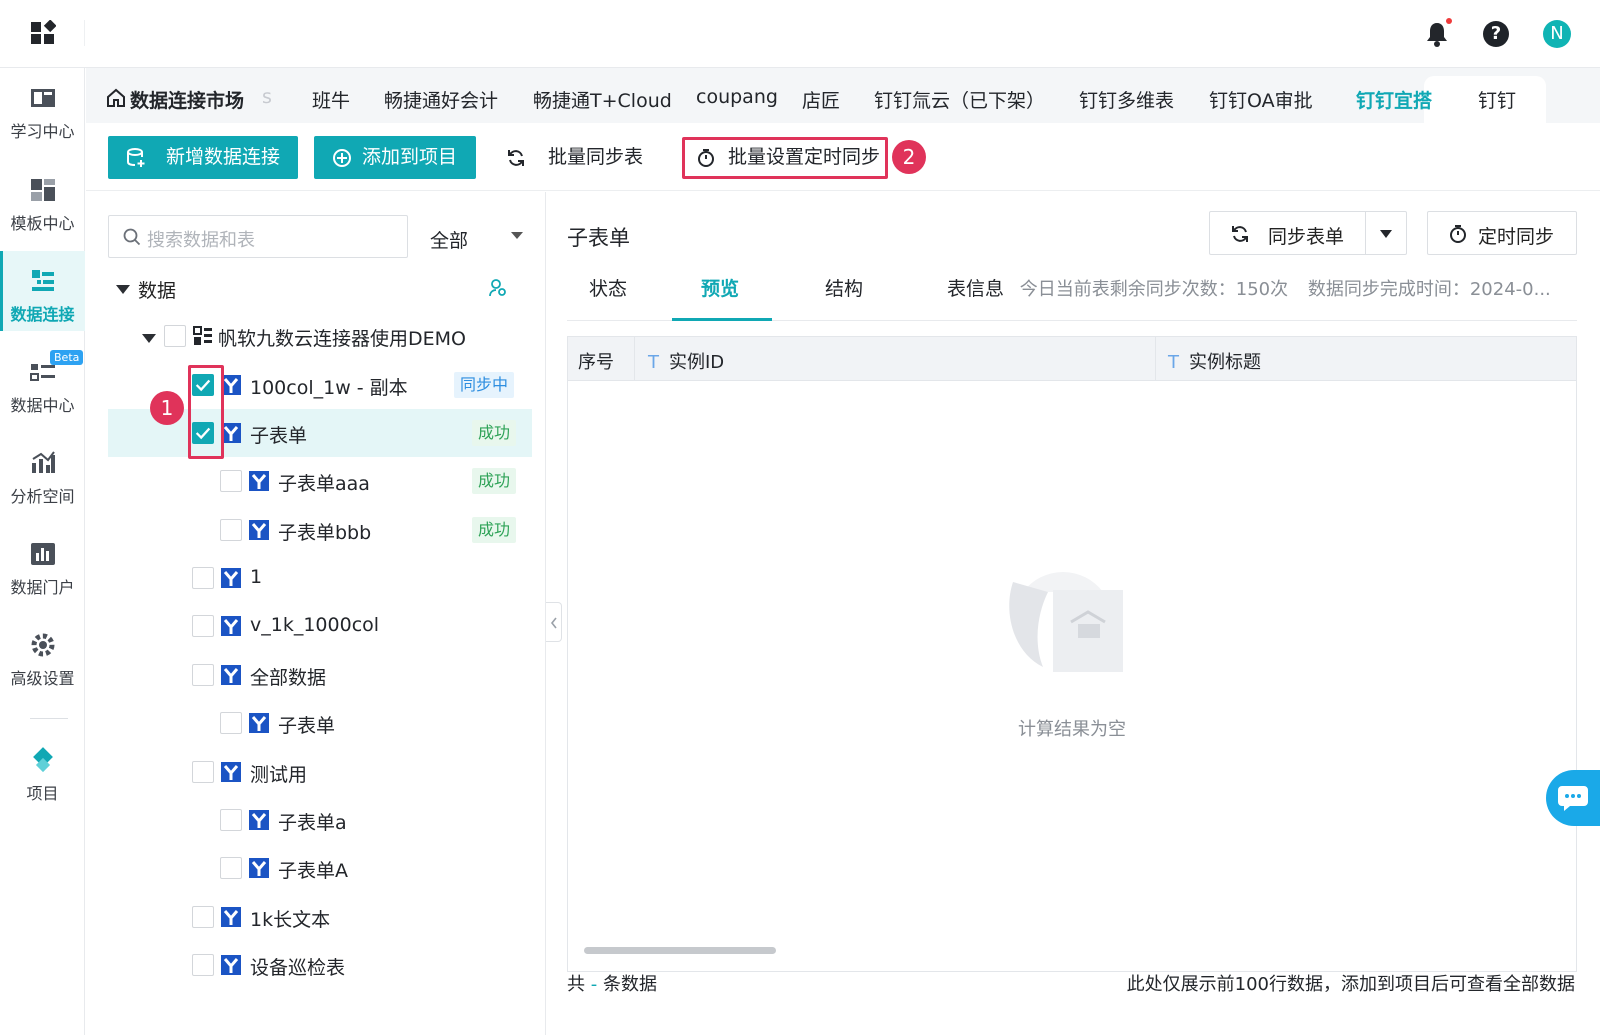 The image size is (1600, 1035). What do you see at coordinates (320, 820) in the screenshot?
I see `tree-row: 子表单a` at bounding box center [320, 820].